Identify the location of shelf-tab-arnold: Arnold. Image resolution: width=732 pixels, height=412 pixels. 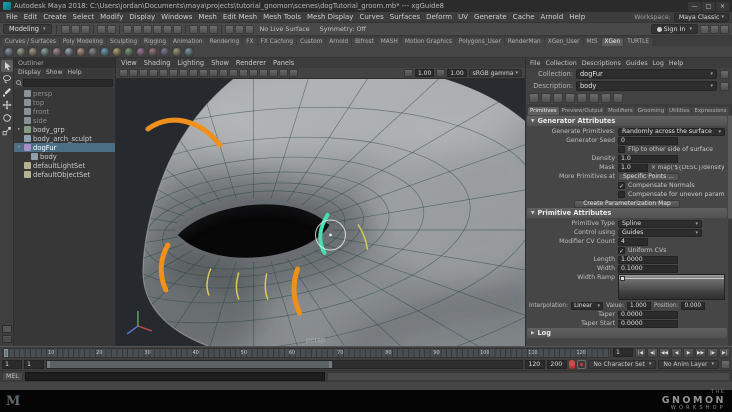
(339, 42).